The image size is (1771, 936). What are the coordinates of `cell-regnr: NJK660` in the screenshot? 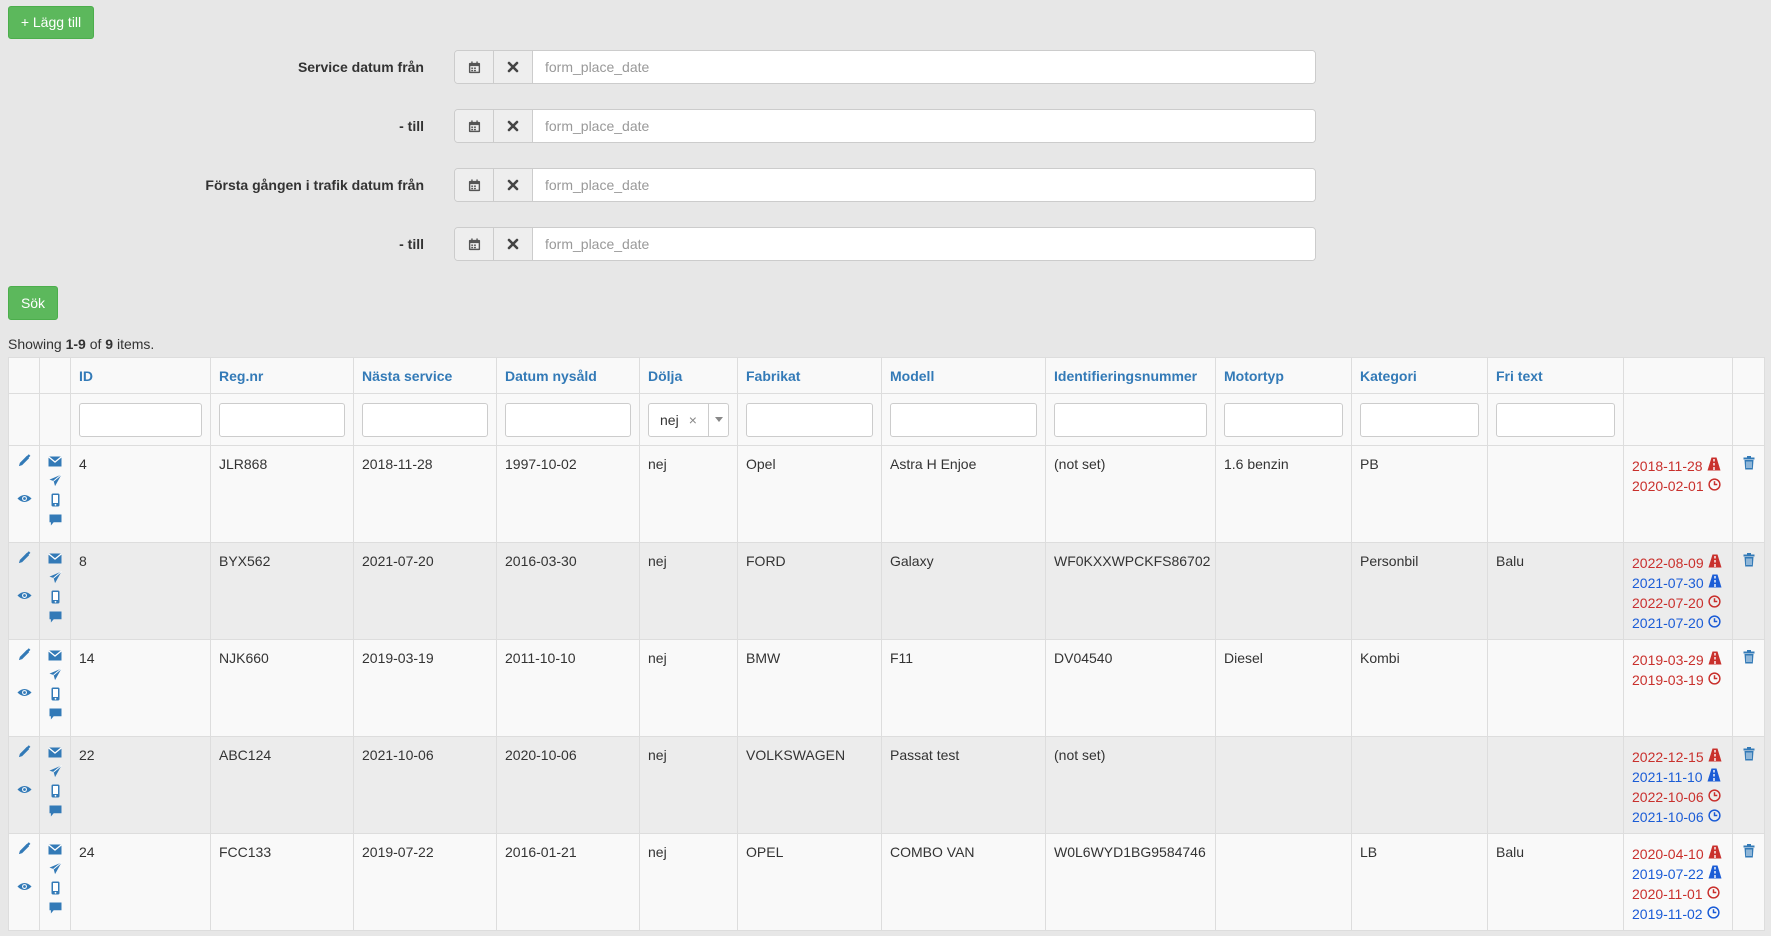 It's located at (282, 688).